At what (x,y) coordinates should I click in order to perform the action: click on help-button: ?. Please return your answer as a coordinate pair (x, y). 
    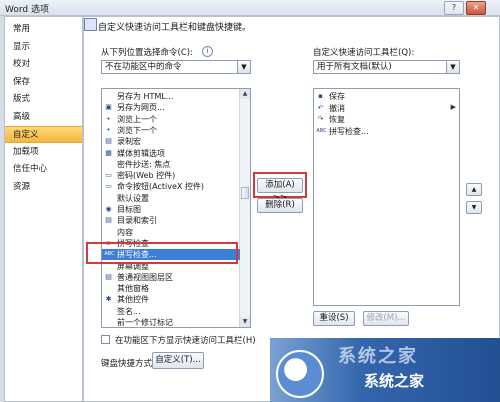
    Looking at the image, I should click on (454, 8).